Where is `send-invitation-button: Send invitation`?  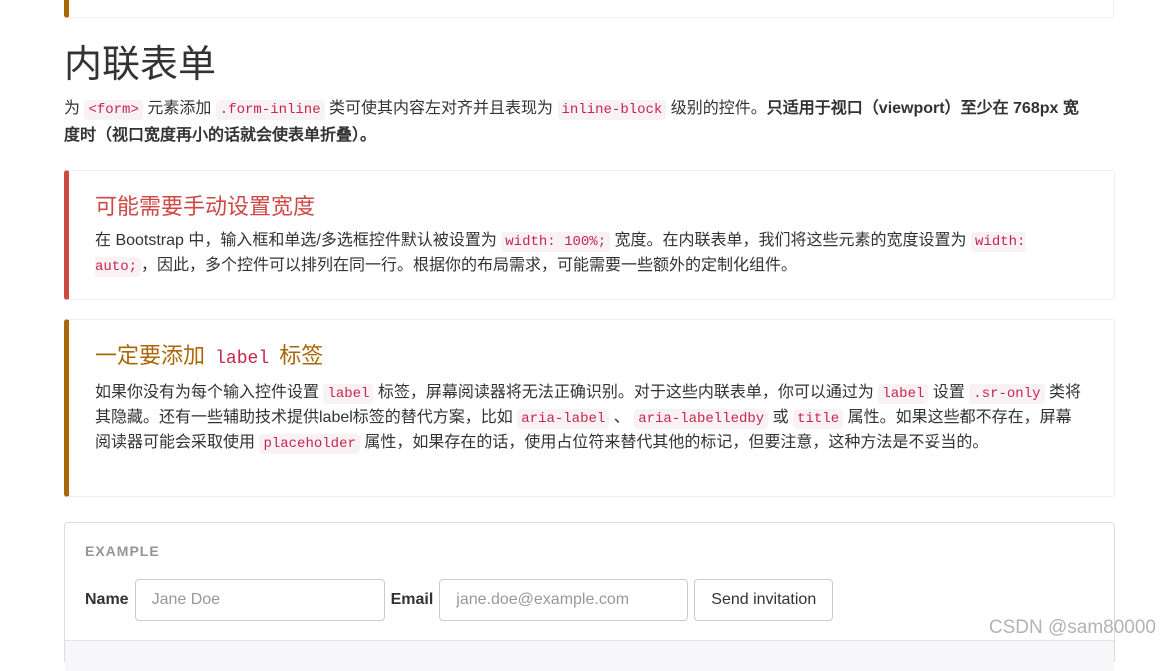 send-invitation-button: Send invitation is located at coordinates (764, 600).